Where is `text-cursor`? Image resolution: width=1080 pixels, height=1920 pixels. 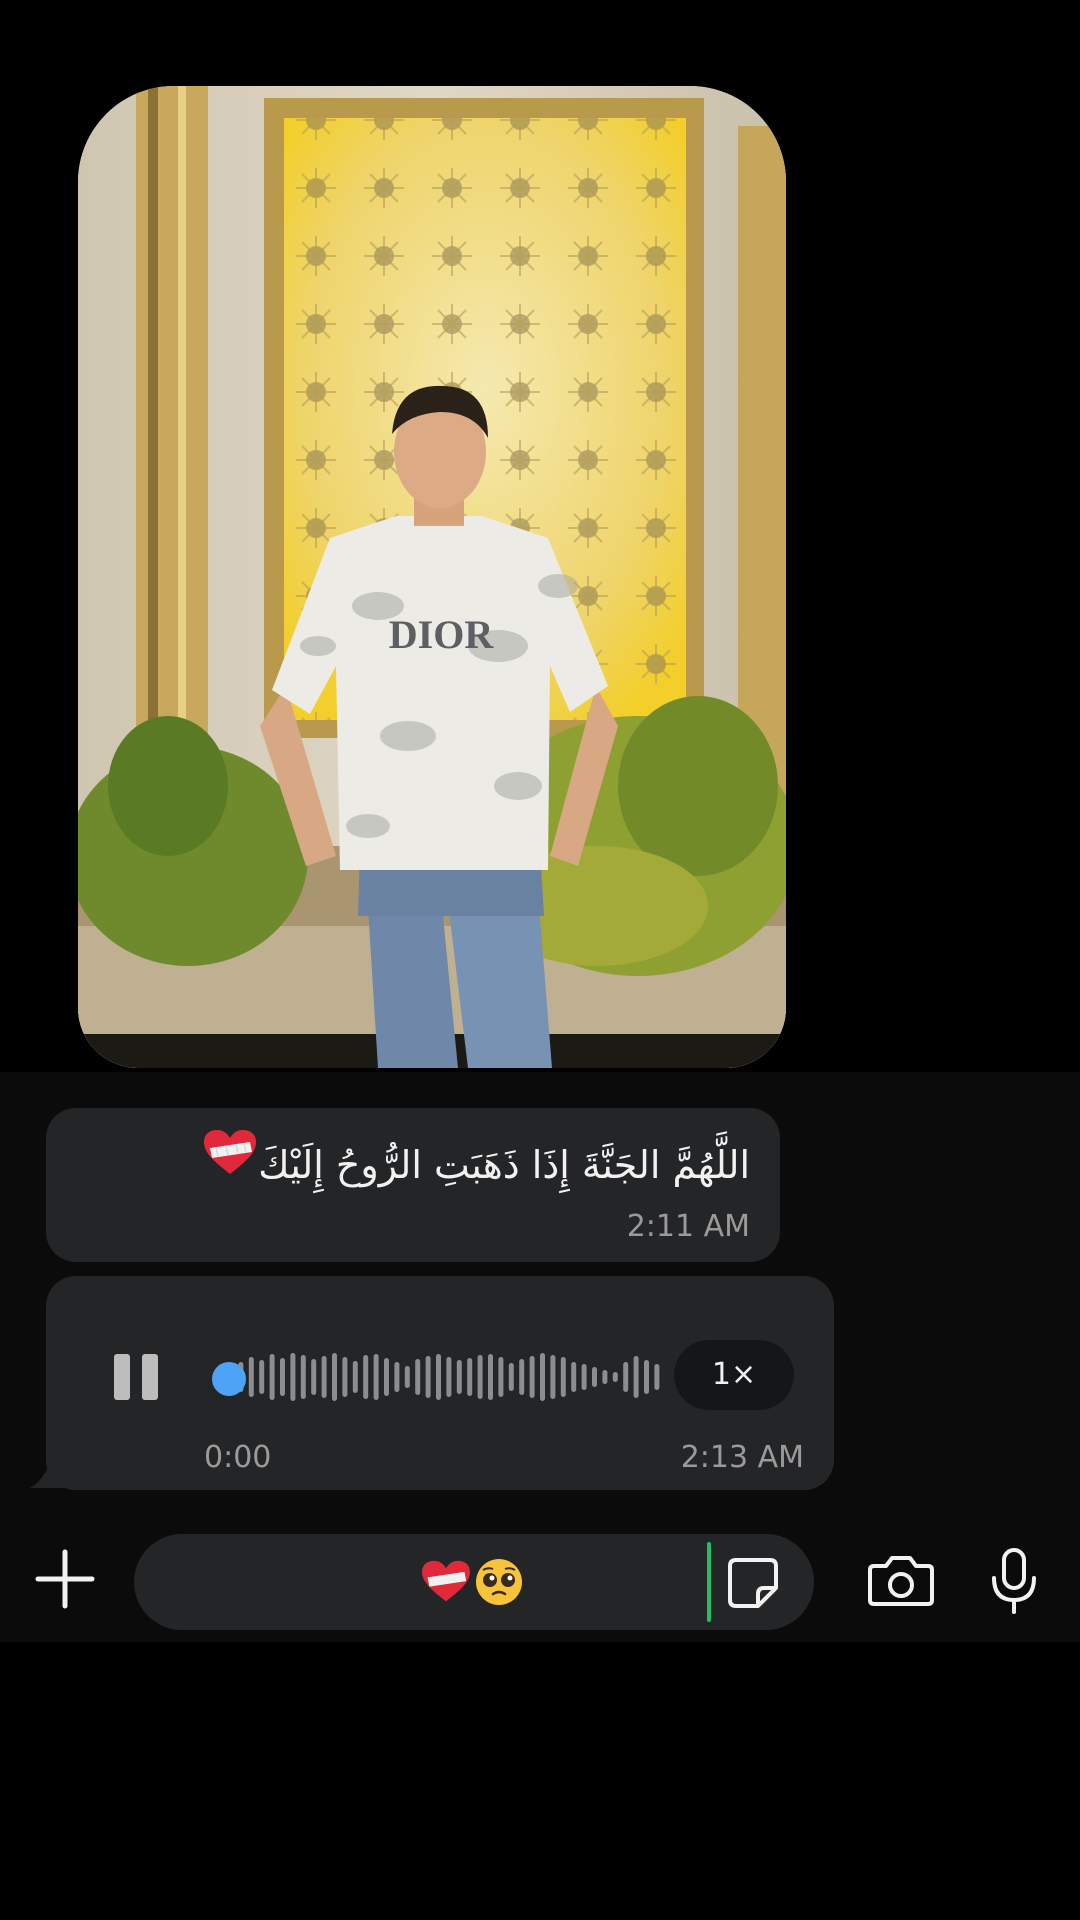 text-cursor is located at coordinates (709, 1582).